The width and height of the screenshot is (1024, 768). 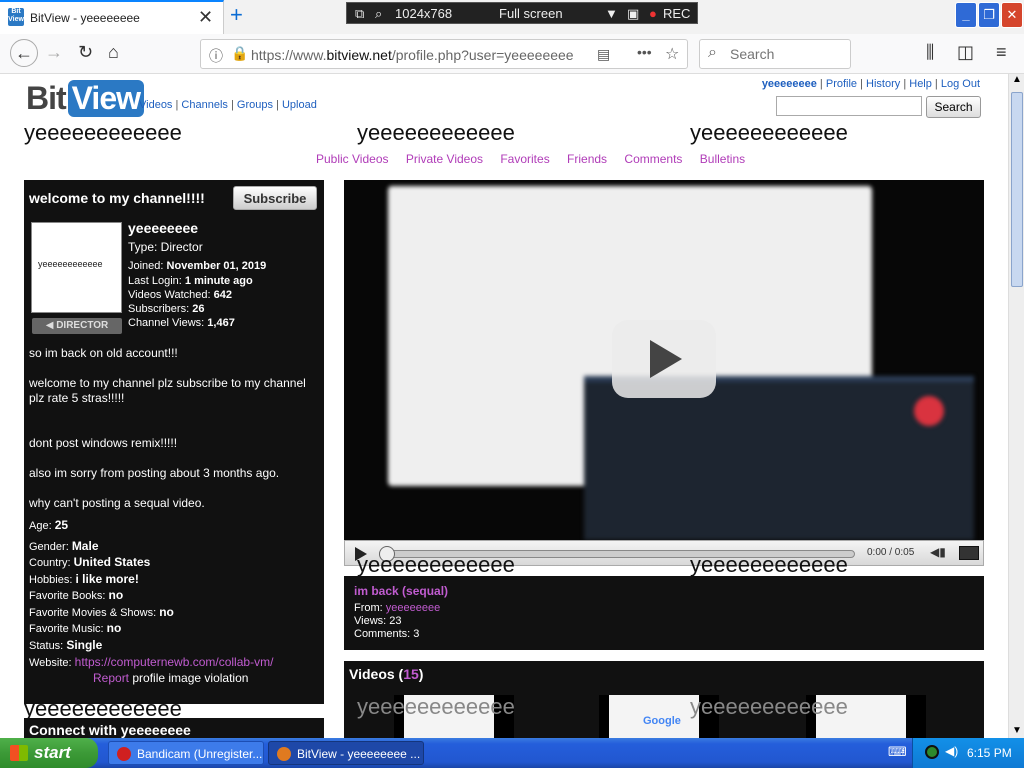 What do you see at coordinates (951, 751) in the screenshot?
I see `volume-tray-icon: ◀)` at bounding box center [951, 751].